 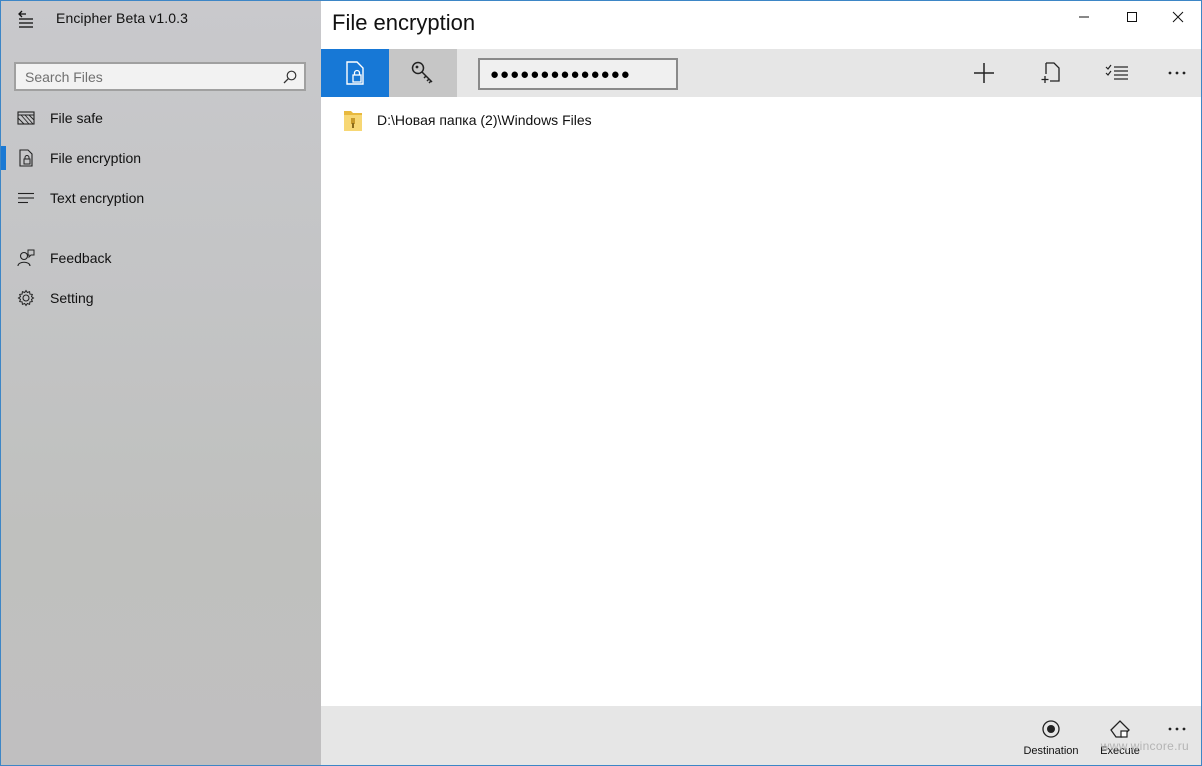 I want to click on file-safe-icon, so click(x=26, y=118).